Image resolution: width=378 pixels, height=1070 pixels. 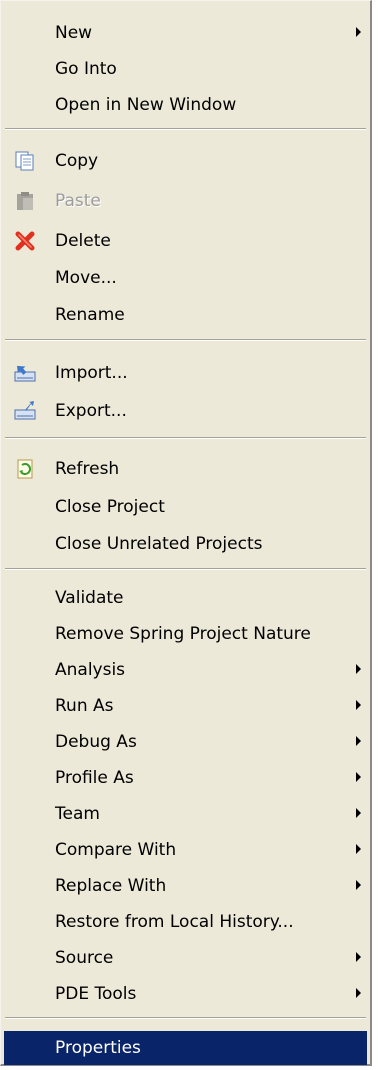 What do you see at coordinates (185, 670) in the screenshot?
I see `menu-item-analysis: Analysis` at bounding box center [185, 670].